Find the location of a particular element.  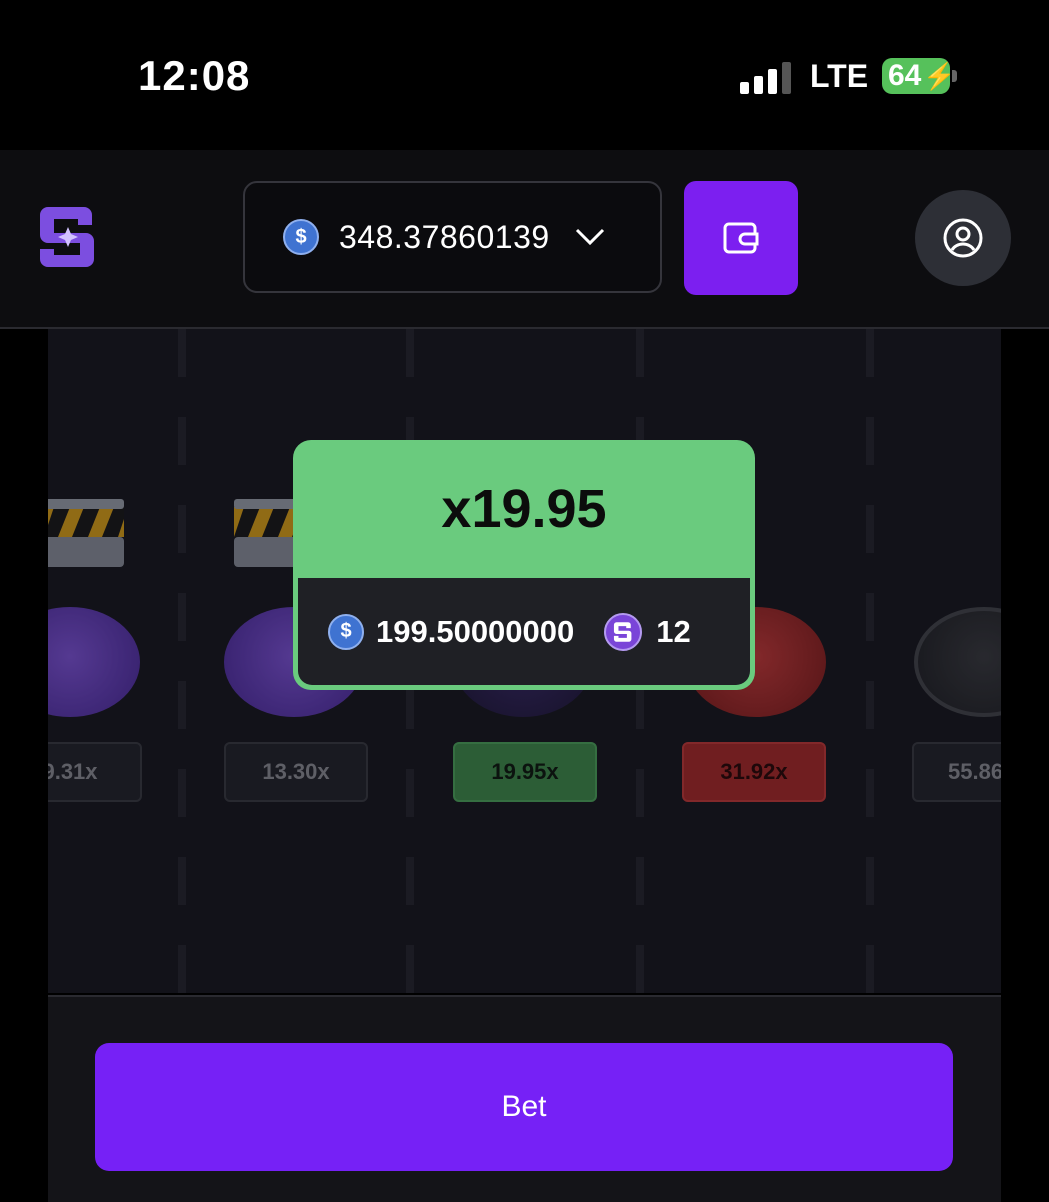

bet-button: Bet is located at coordinates (524, 1107).